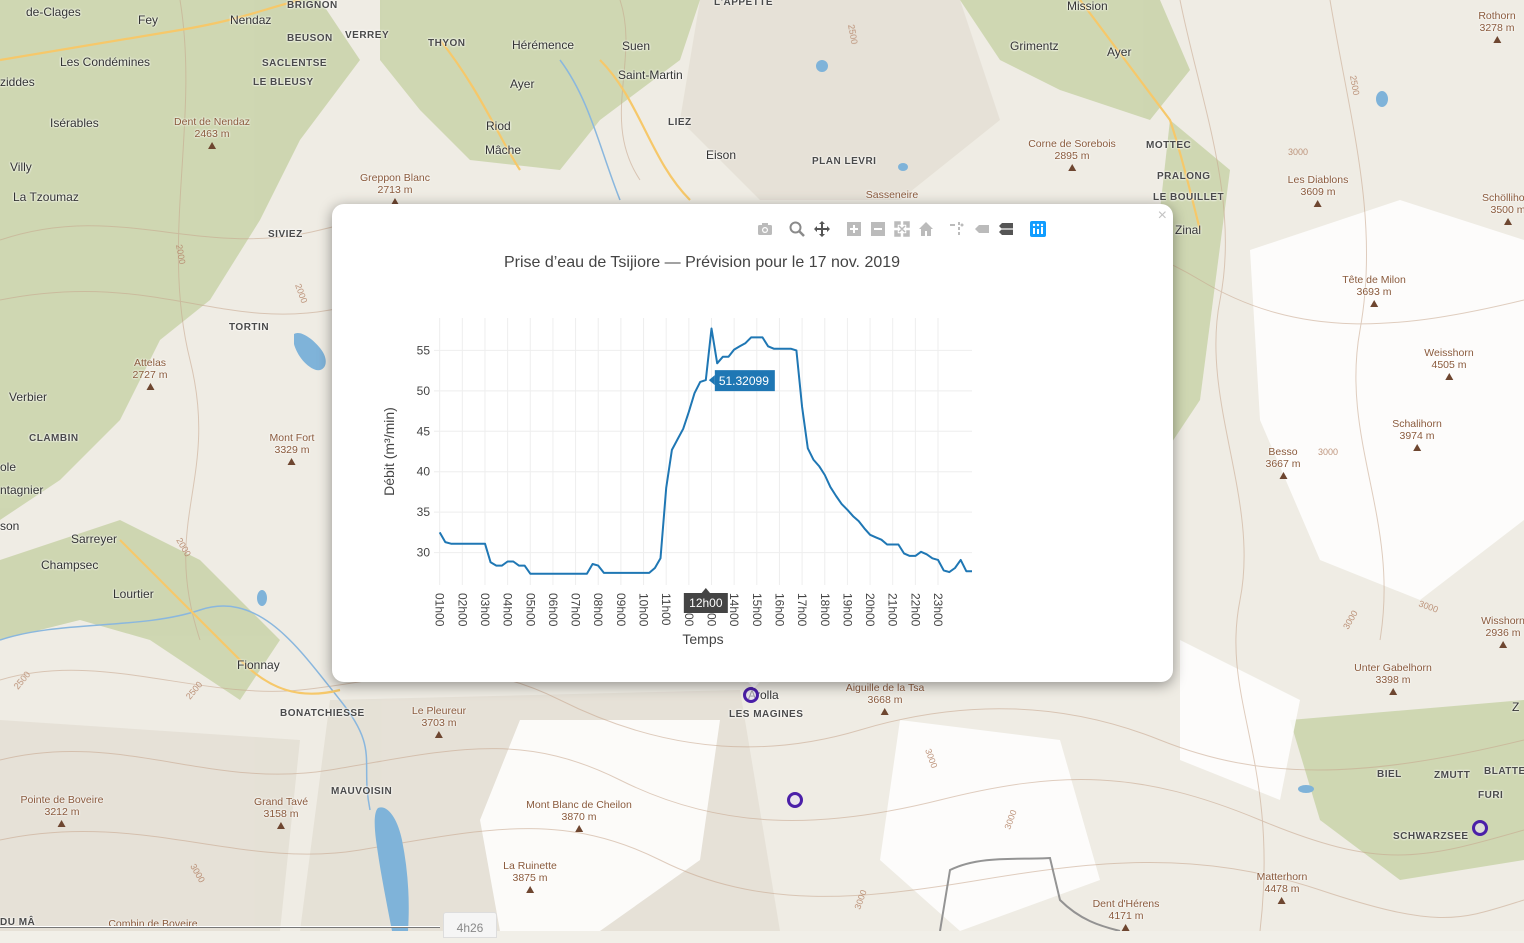  What do you see at coordinates (666, 609) in the screenshot?
I see `x-tick-label: 11h00` at bounding box center [666, 609].